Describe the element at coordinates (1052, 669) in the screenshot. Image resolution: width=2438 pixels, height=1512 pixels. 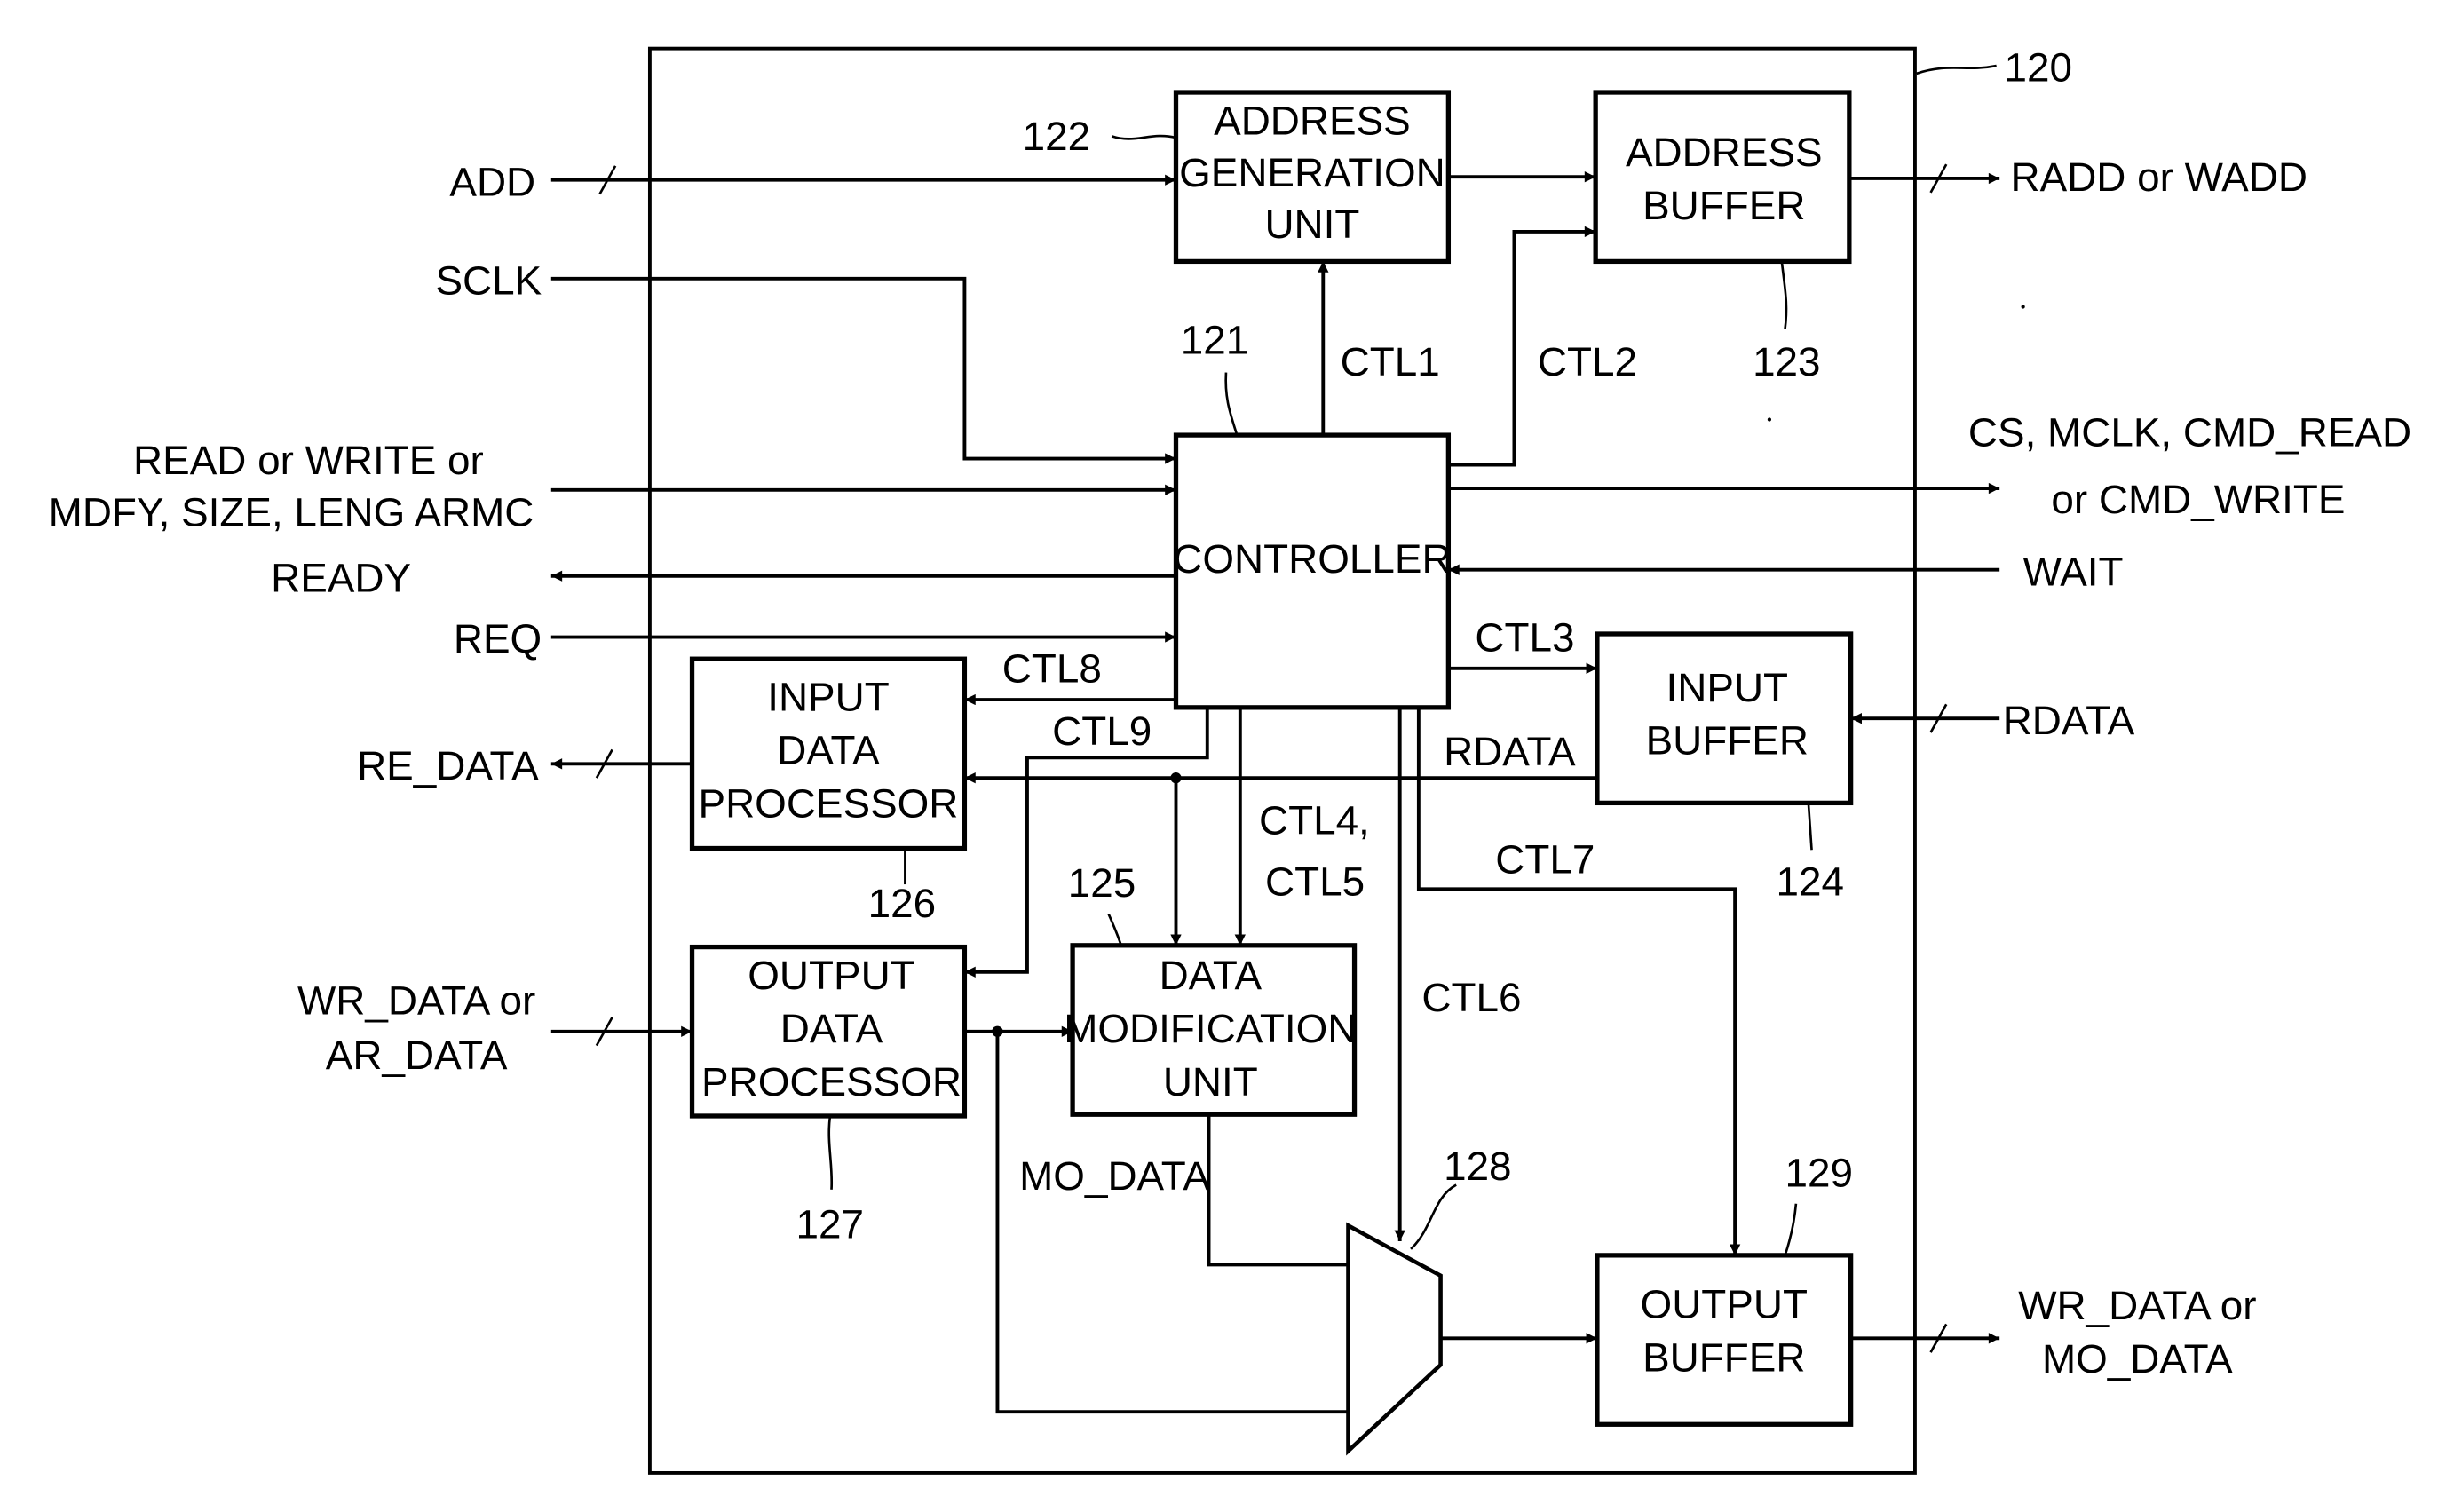
I see `ctl8-label: CTL8` at that location.